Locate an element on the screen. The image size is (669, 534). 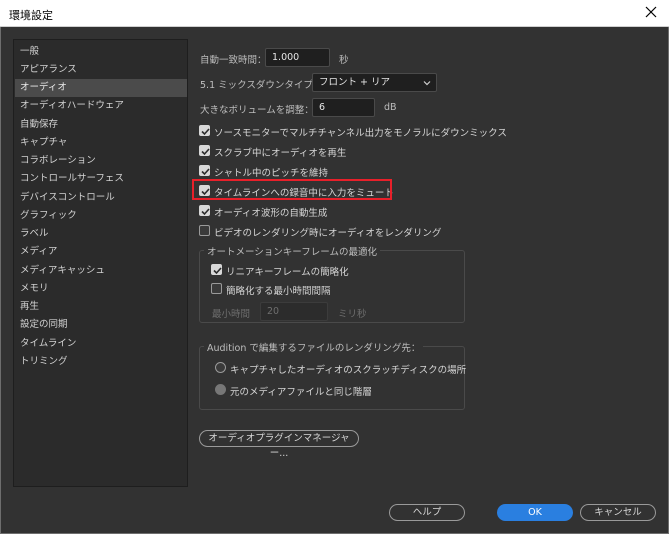
downmix-value: フロント + リア is located at coordinates (354, 82).